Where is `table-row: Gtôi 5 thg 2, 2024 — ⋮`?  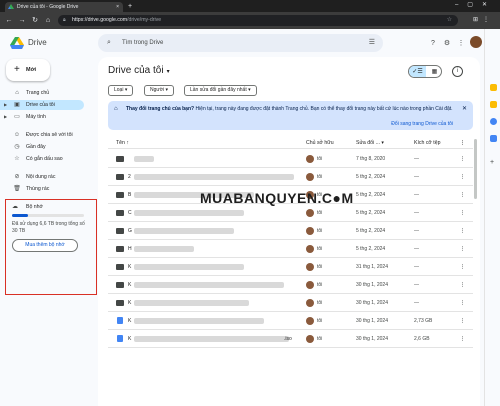 table-row: Gtôi 5 thg 2, 2024 — ⋮ is located at coordinates (290, 231).